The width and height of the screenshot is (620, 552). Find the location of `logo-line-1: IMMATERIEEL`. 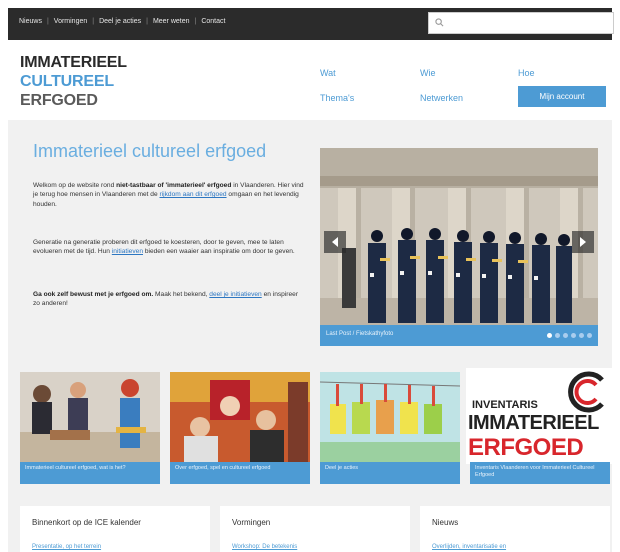

logo-line-1: IMMATERIEEL is located at coordinates (73, 62).